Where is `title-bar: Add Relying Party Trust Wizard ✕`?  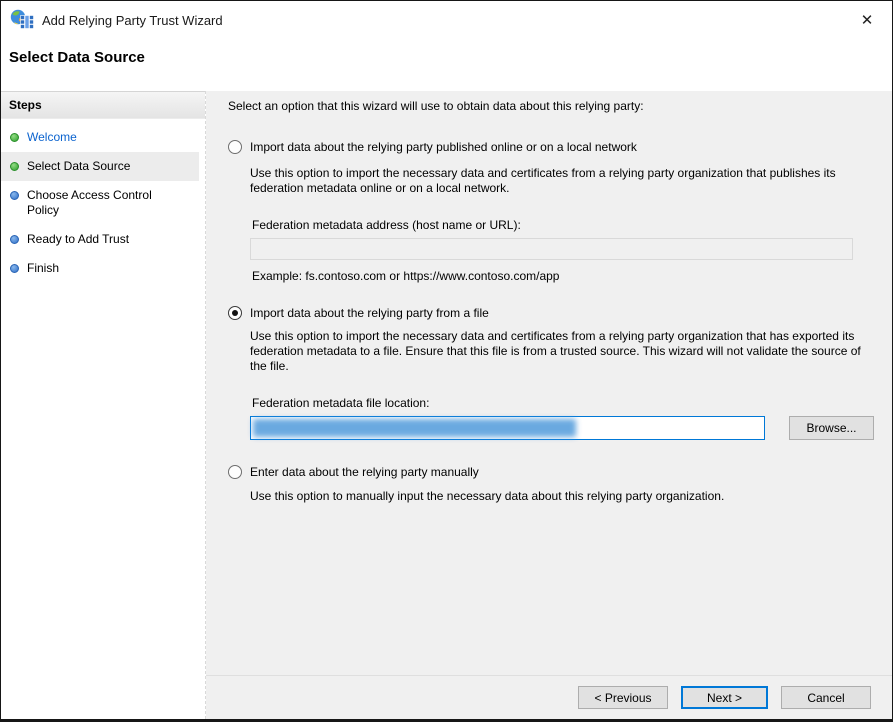 title-bar: Add Relying Party Trust Wizard ✕ is located at coordinates (446, 20).